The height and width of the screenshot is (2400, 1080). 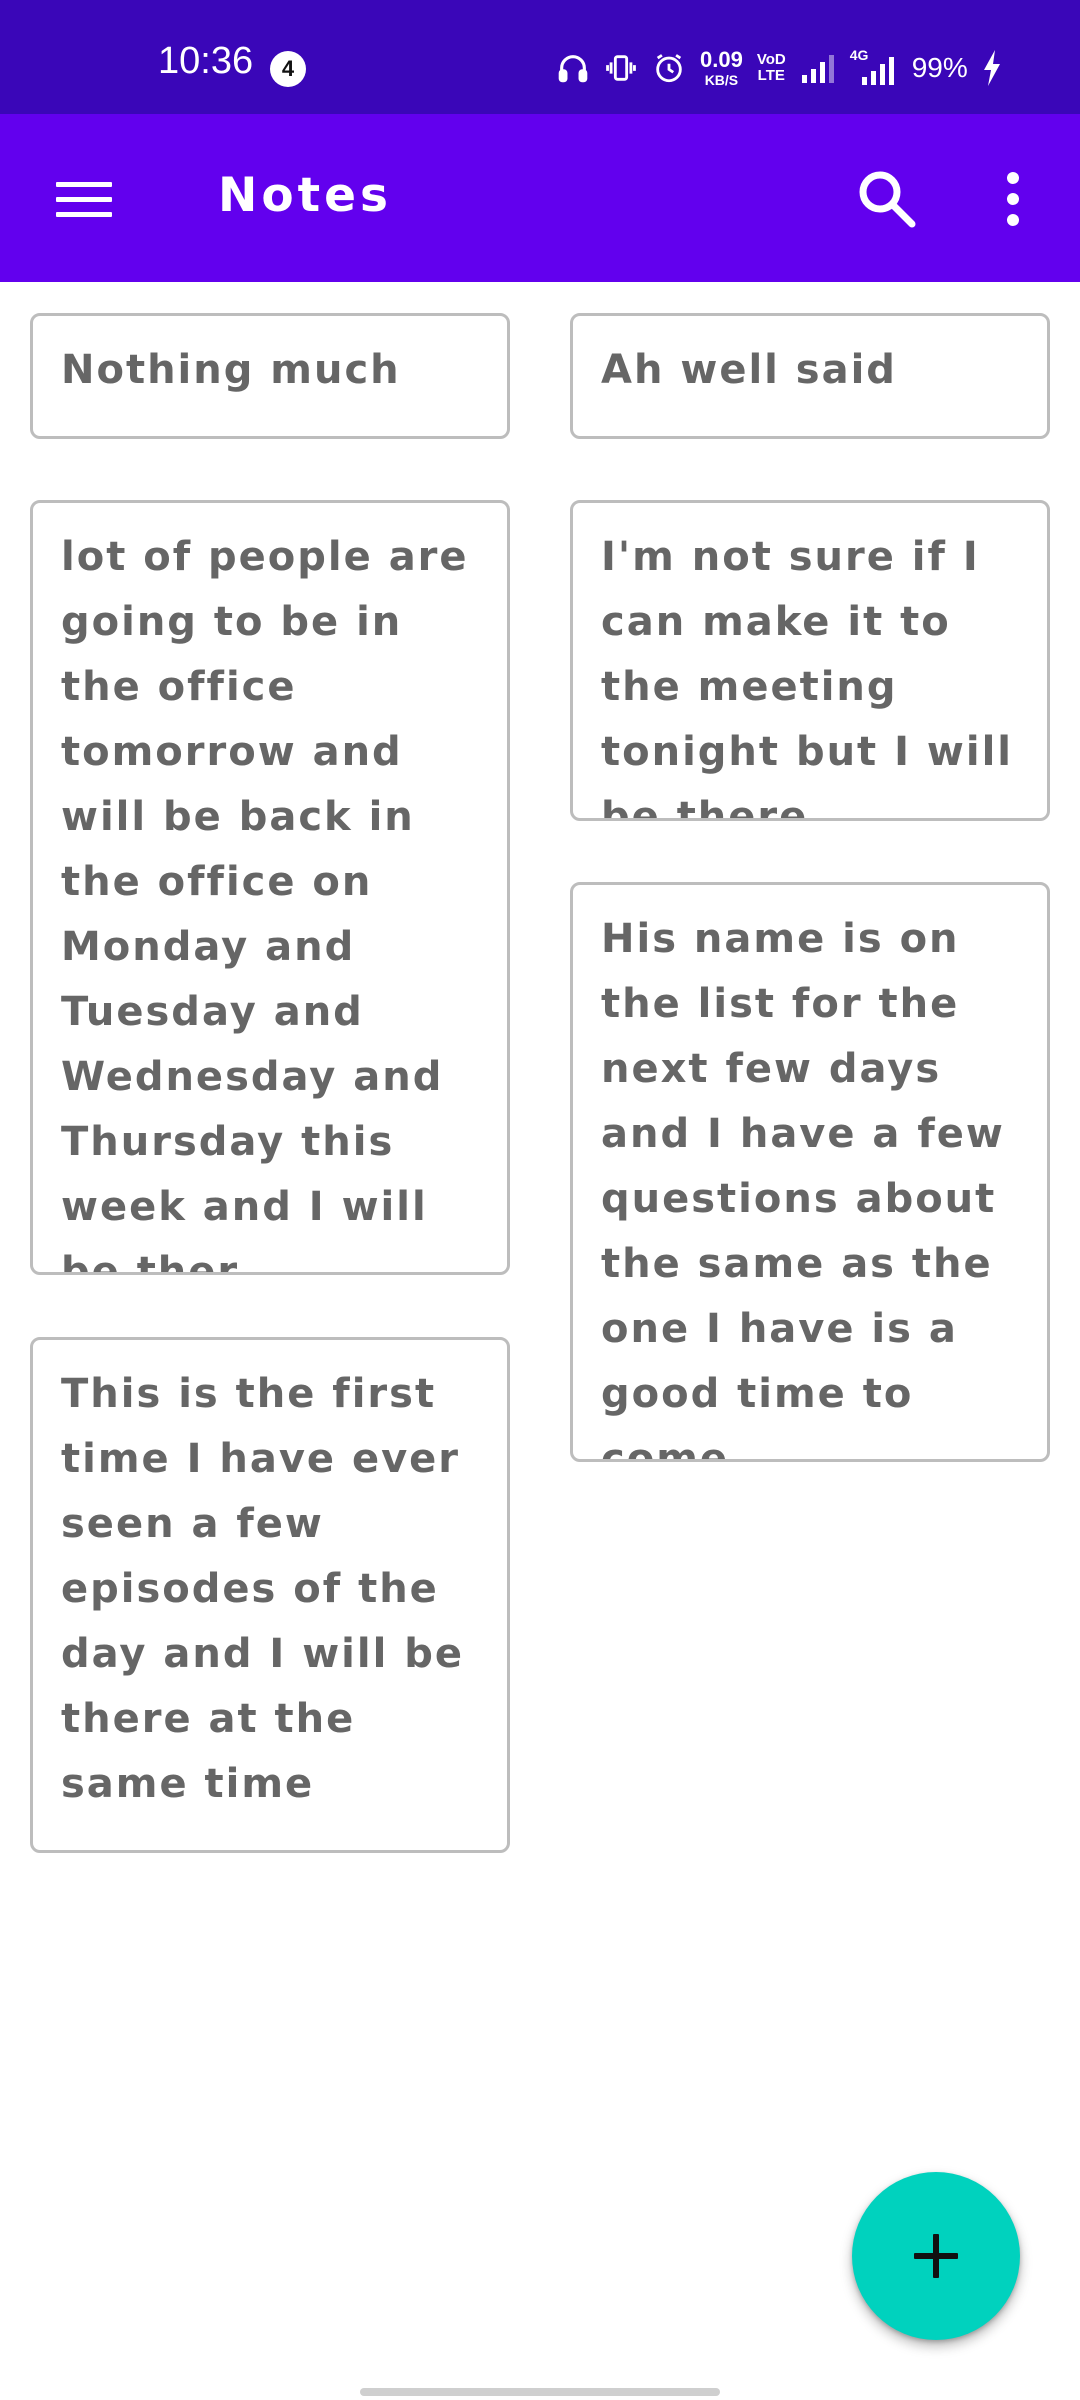 What do you see at coordinates (749, 370) in the screenshot?
I see `note-text: Ah well said` at bounding box center [749, 370].